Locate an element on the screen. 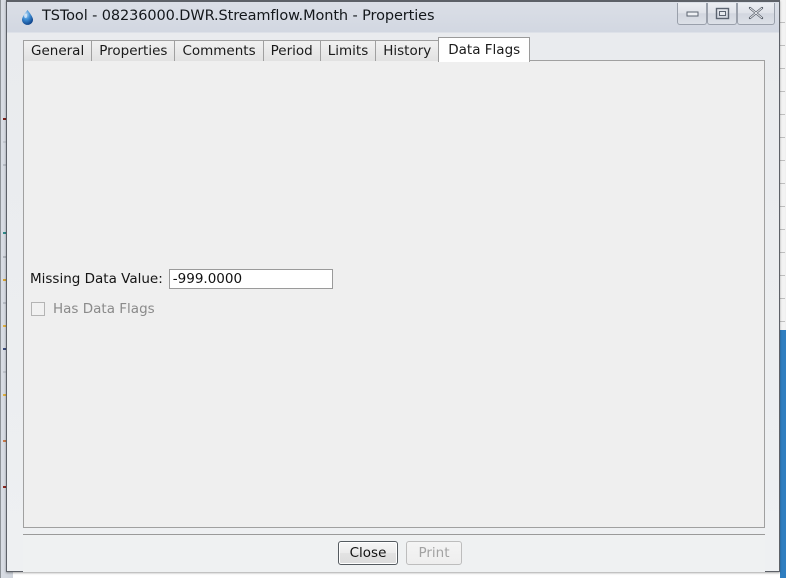 This screenshot has height=578, width=786. tab-limits: Limits is located at coordinates (347, 50).